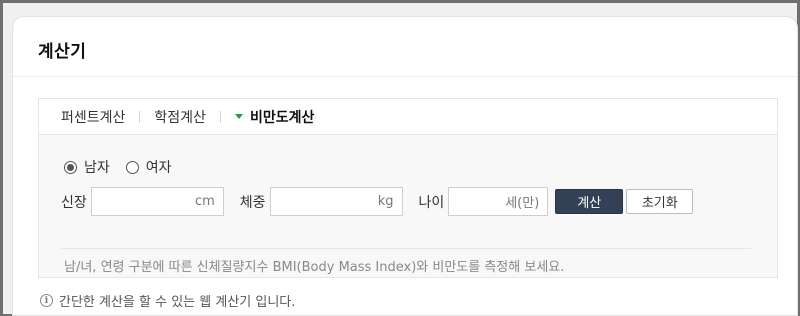 The height and width of the screenshot is (316, 800). I want to click on tab-percent-label: 퍼센트계산, so click(93, 117).